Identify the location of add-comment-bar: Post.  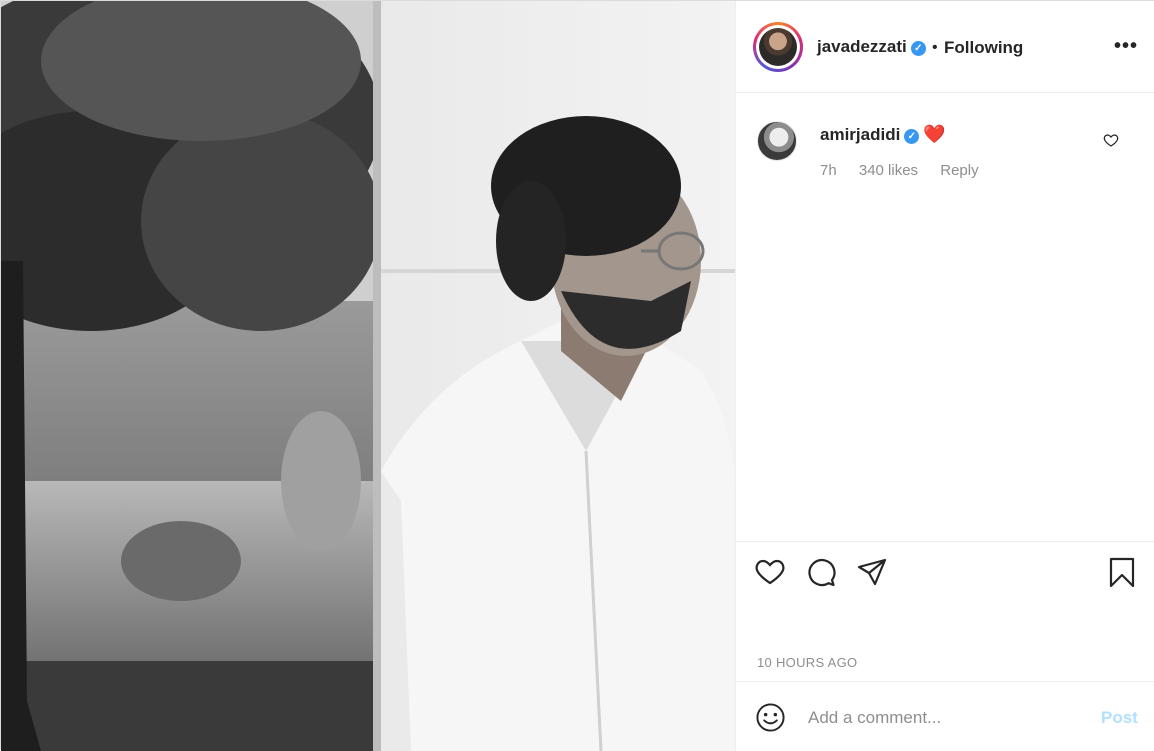
(945, 716).